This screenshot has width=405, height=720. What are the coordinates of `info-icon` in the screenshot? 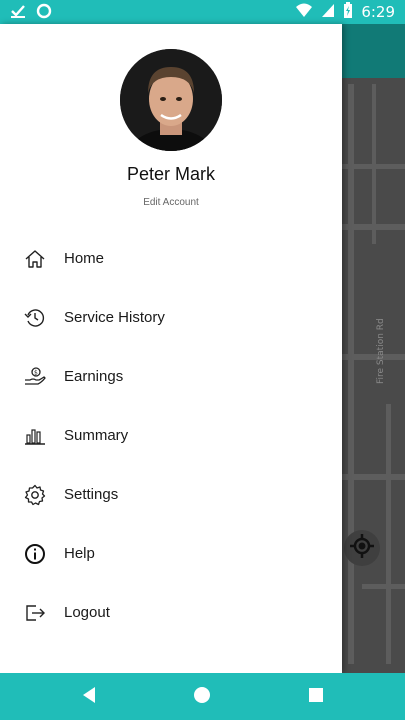 It's located at (35, 554).